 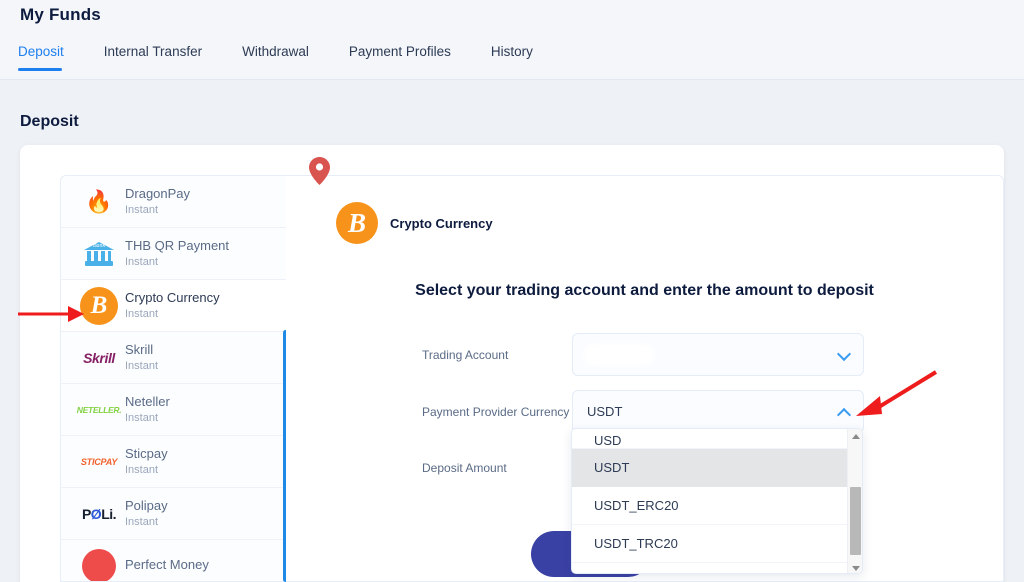 What do you see at coordinates (173, 254) in the screenshot?
I see `method-item-thb-qr-payment: Bank THB QR Payment Instant` at bounding box center [173, 254].